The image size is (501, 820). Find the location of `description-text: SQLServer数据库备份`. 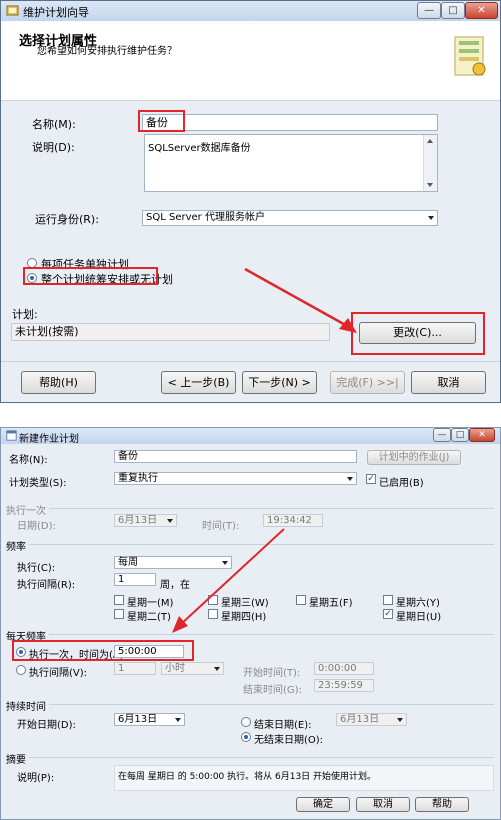

description-text: SQLServer数据库备份 is located at coordinates (199, 148).